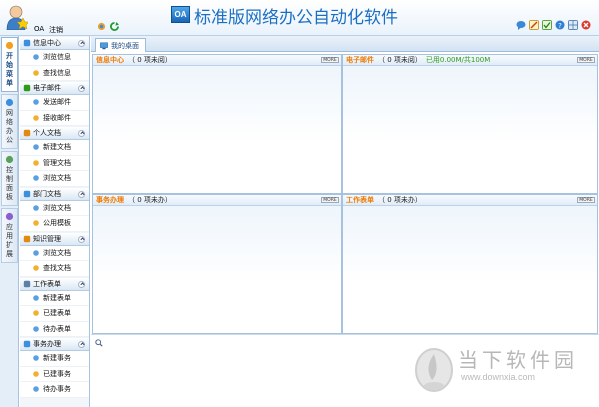 This screenshot has width=599, height=407. I want to click on vtab-char: 菜, so click(9, 74).